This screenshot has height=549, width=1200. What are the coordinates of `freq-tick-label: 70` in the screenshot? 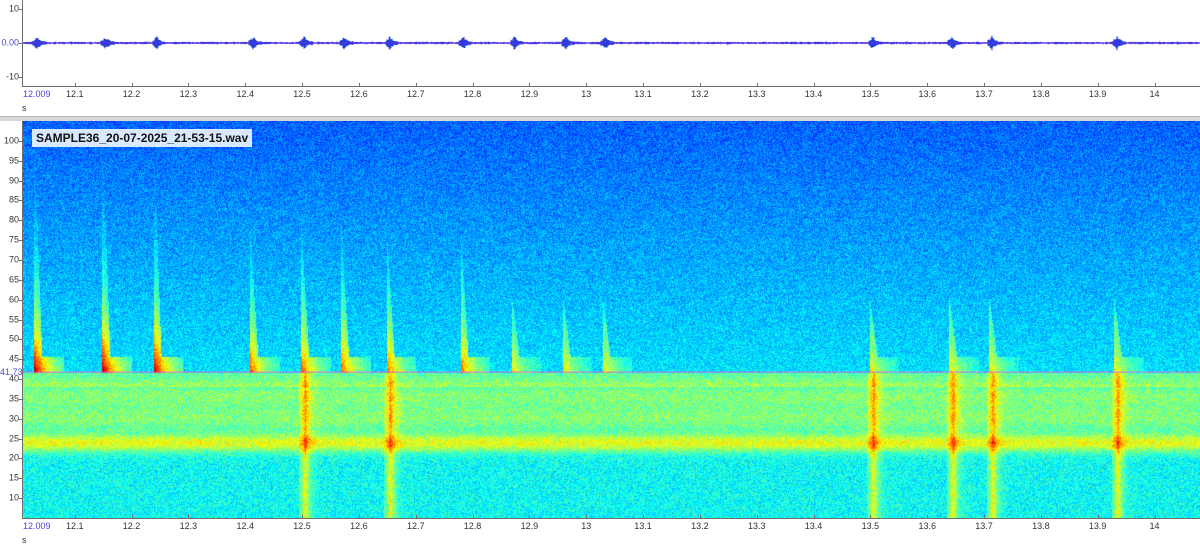 It's located at (13, 259).